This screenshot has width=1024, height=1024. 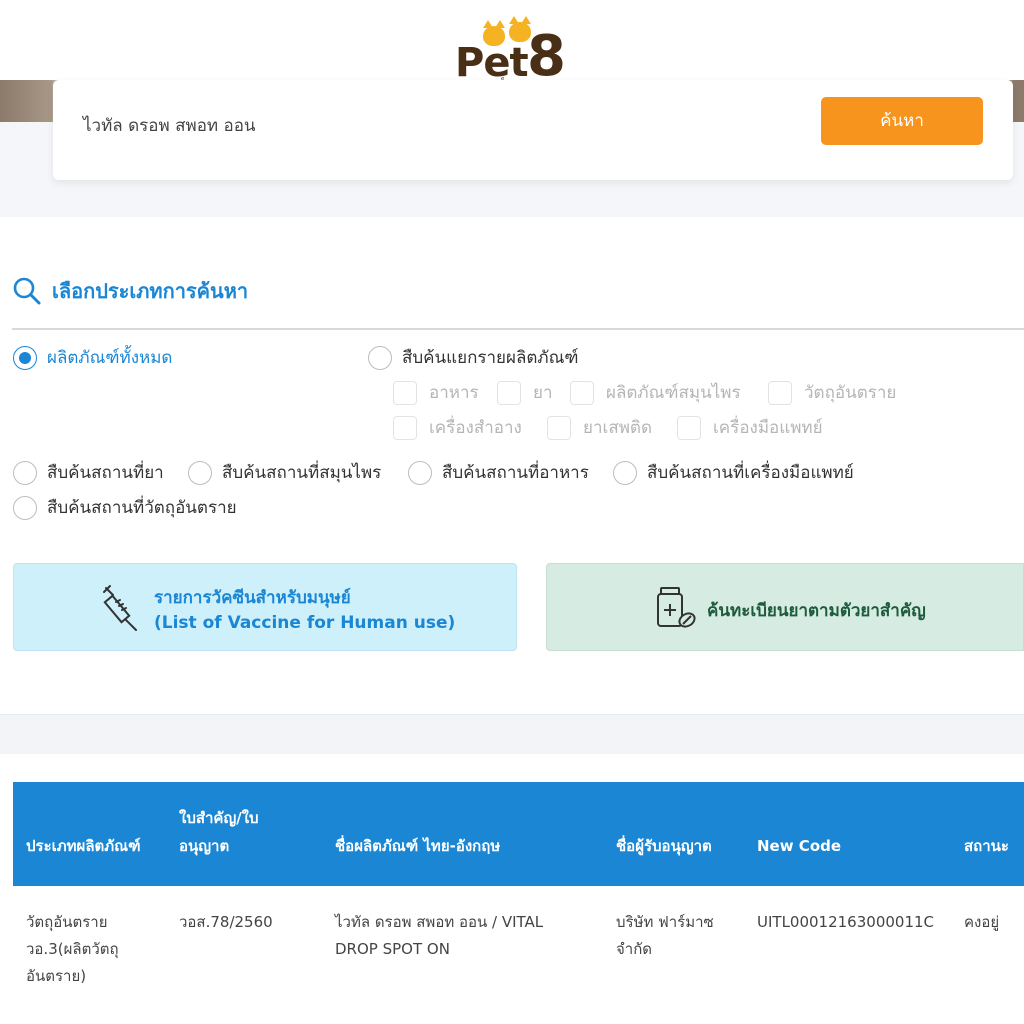 I want to click on radio-label: สืบค้นสถานที่อาหาร, so click(x=515, y=473).